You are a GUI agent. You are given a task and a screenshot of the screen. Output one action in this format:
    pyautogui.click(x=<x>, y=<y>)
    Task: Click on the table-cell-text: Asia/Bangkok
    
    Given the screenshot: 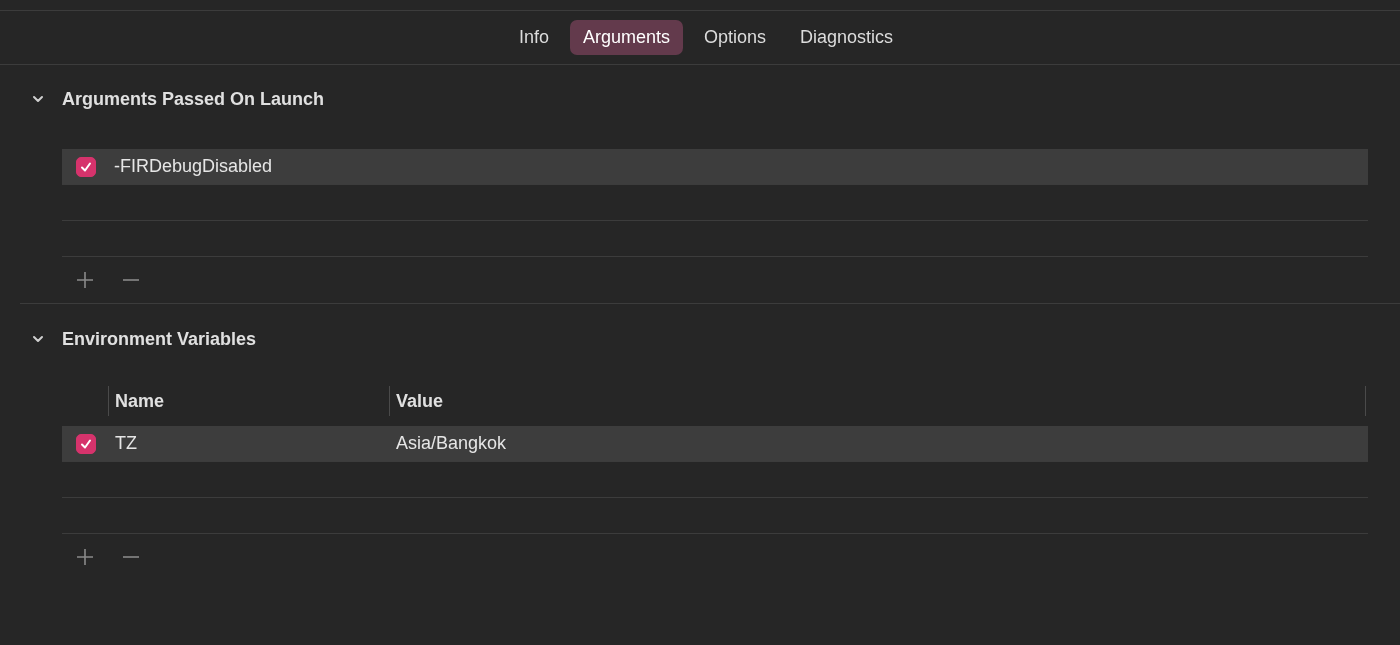 What is the action you would take?
    pyautogui.click(x=451, y=443)
    